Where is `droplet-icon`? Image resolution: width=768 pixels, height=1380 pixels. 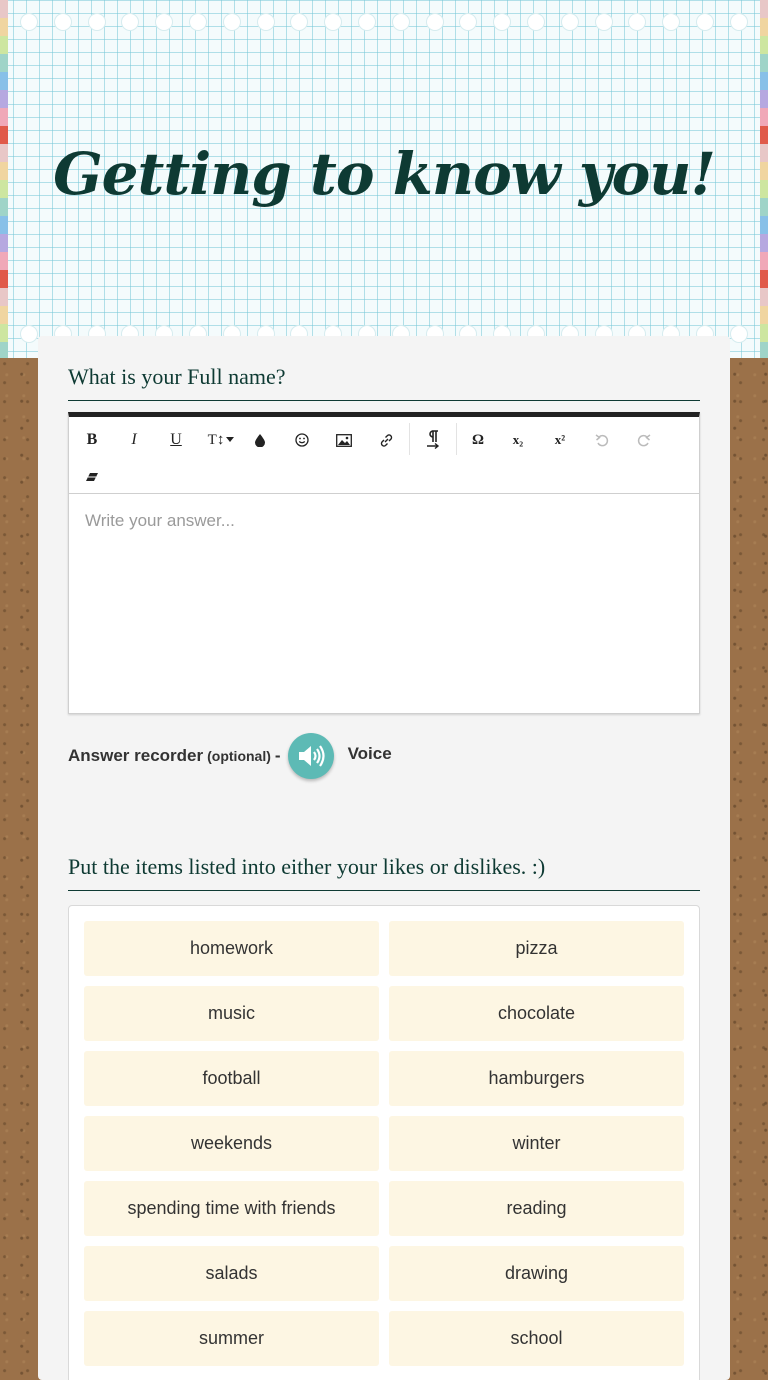
droplet-icon is located at coordinates (260, 440).